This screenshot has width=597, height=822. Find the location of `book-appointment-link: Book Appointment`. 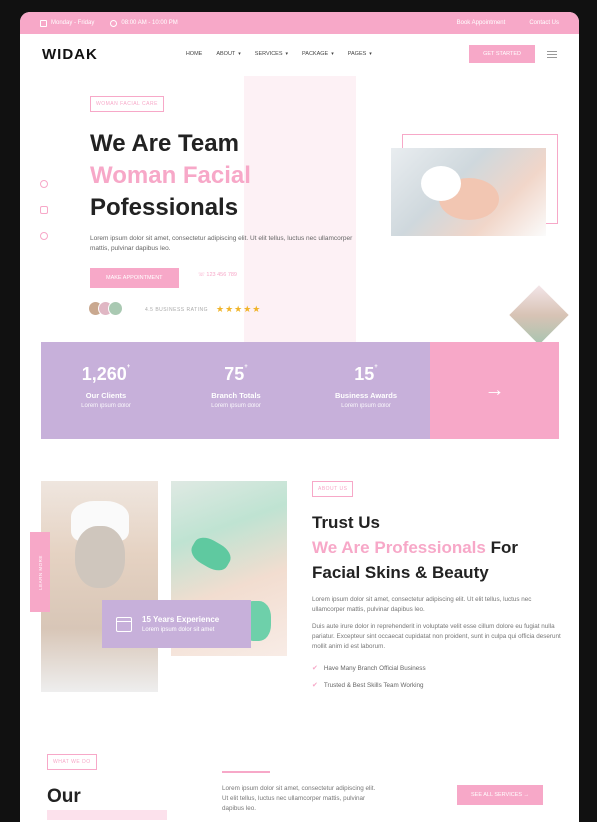

book-appointment-link: Book Appointment is located at coordinates (481, 23).